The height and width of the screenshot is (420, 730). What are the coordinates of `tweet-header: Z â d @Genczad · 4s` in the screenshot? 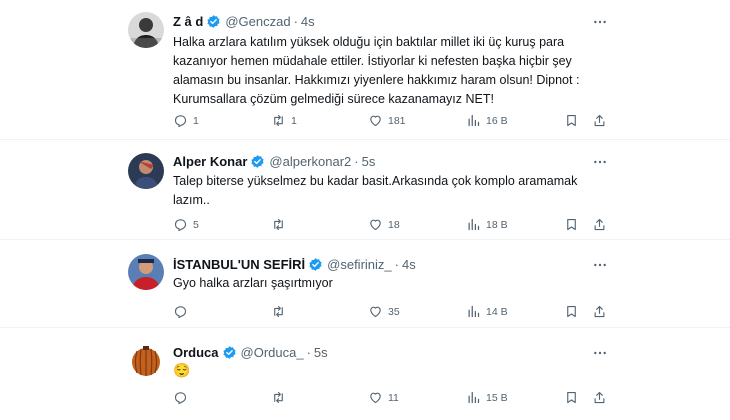 It's located at (244, 21).